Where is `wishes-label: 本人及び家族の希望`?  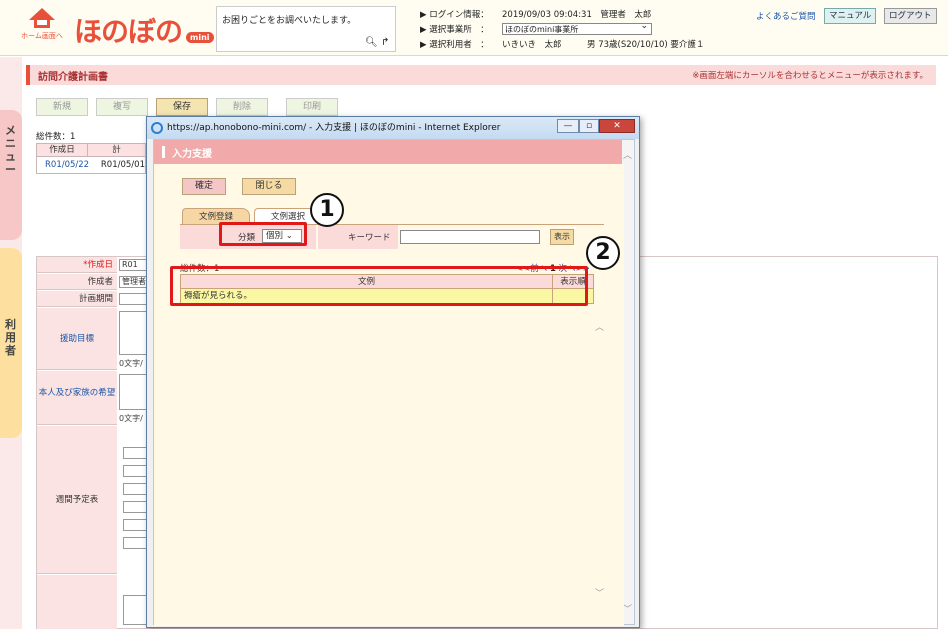 wishes-label: 本人及び家族の希望 is located at coordinates (77, 398).